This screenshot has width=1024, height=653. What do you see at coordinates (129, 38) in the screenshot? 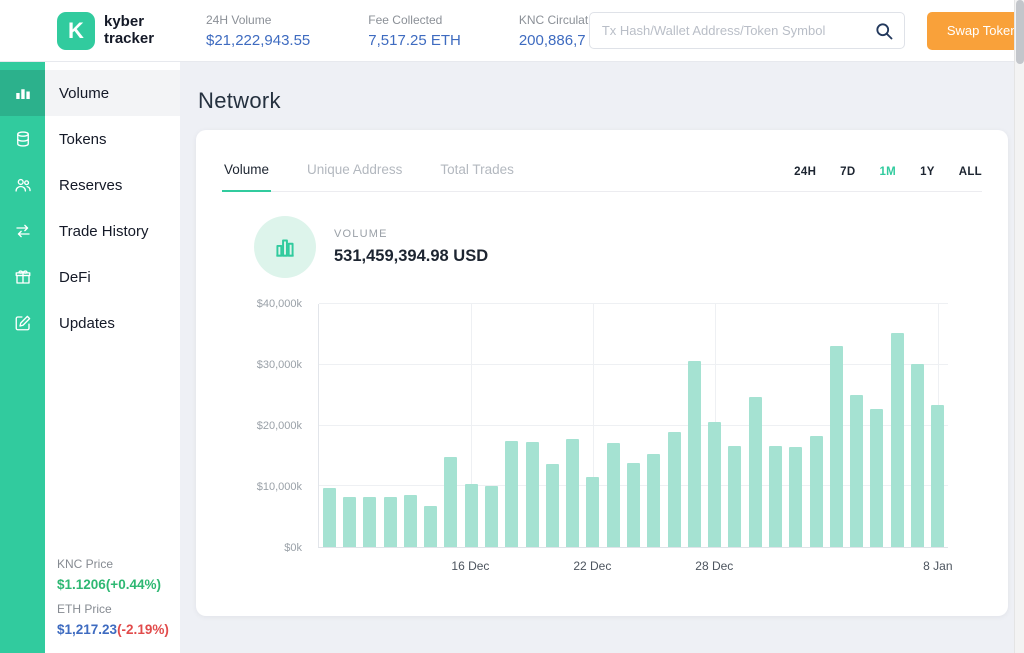
I see `logo-line2: tracker` at bounding box center [129, 38].